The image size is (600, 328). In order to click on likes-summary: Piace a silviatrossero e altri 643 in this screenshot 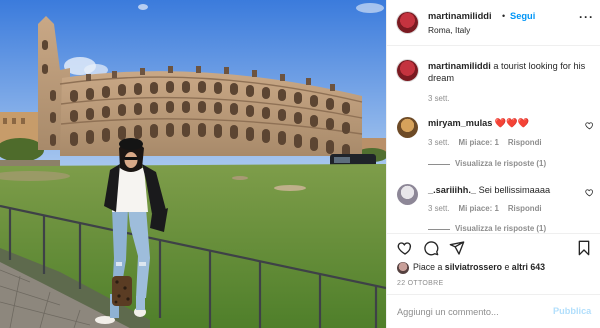, I will do `click(479, 267)`.